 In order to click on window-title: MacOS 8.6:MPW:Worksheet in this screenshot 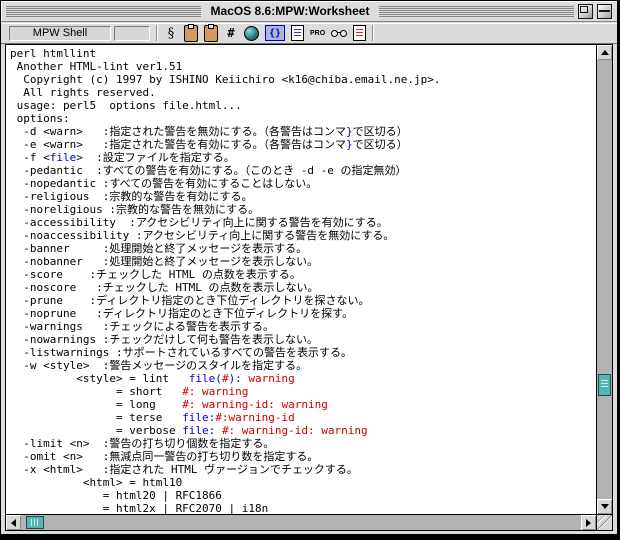, I will do `click(290, 11)`.